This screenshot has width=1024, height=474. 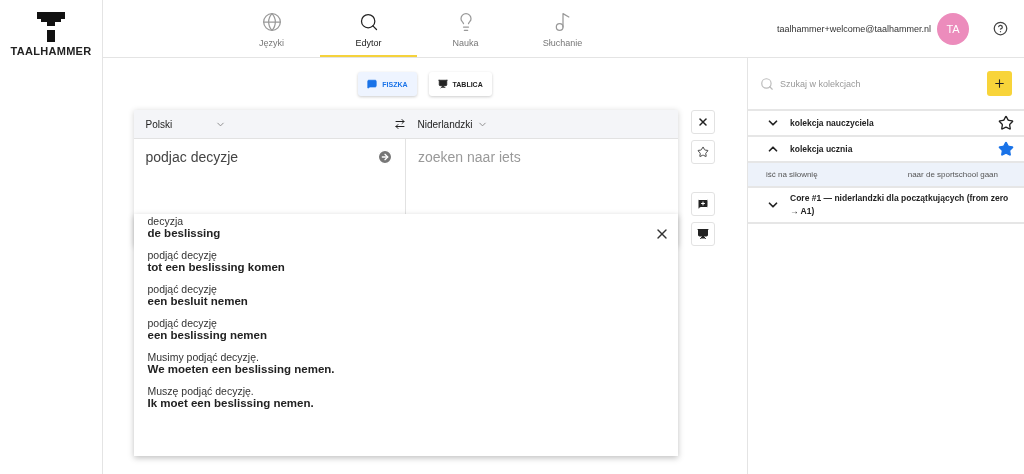 I want to click on suggestion-target: Ik moet een beslissing nemen., so click(x=405, y=403).